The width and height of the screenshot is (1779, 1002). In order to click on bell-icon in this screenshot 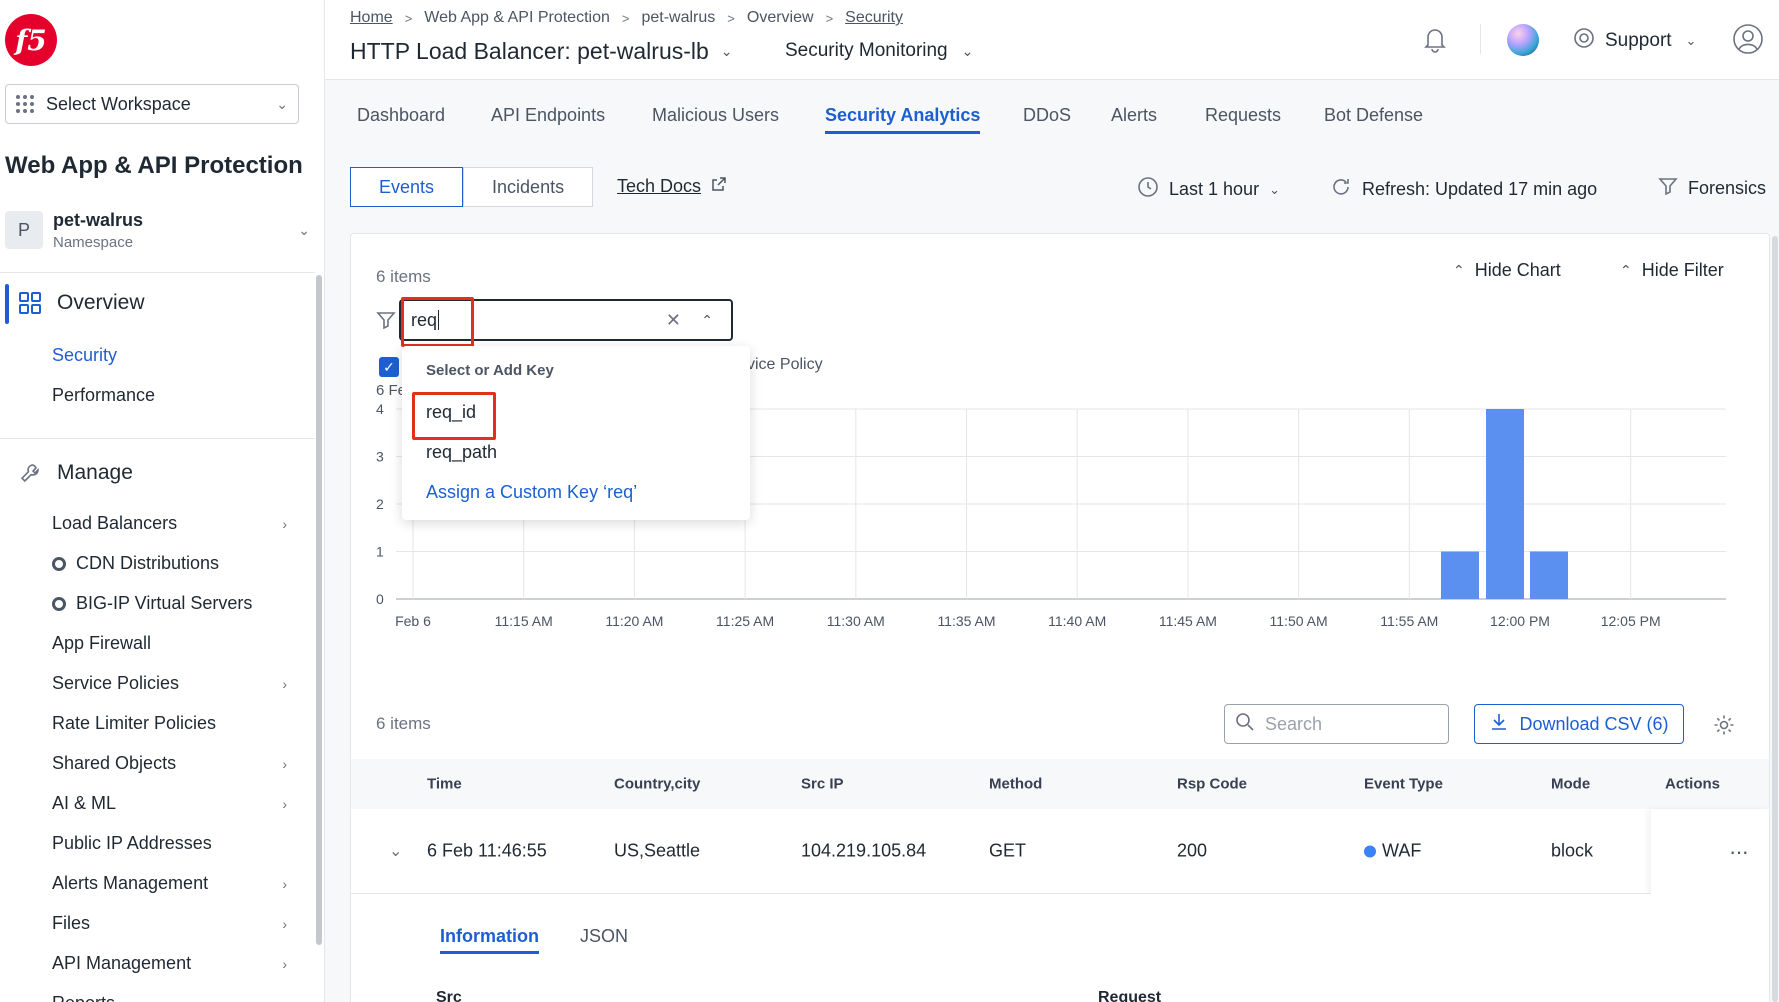, I will do `click(1435, 39)`.